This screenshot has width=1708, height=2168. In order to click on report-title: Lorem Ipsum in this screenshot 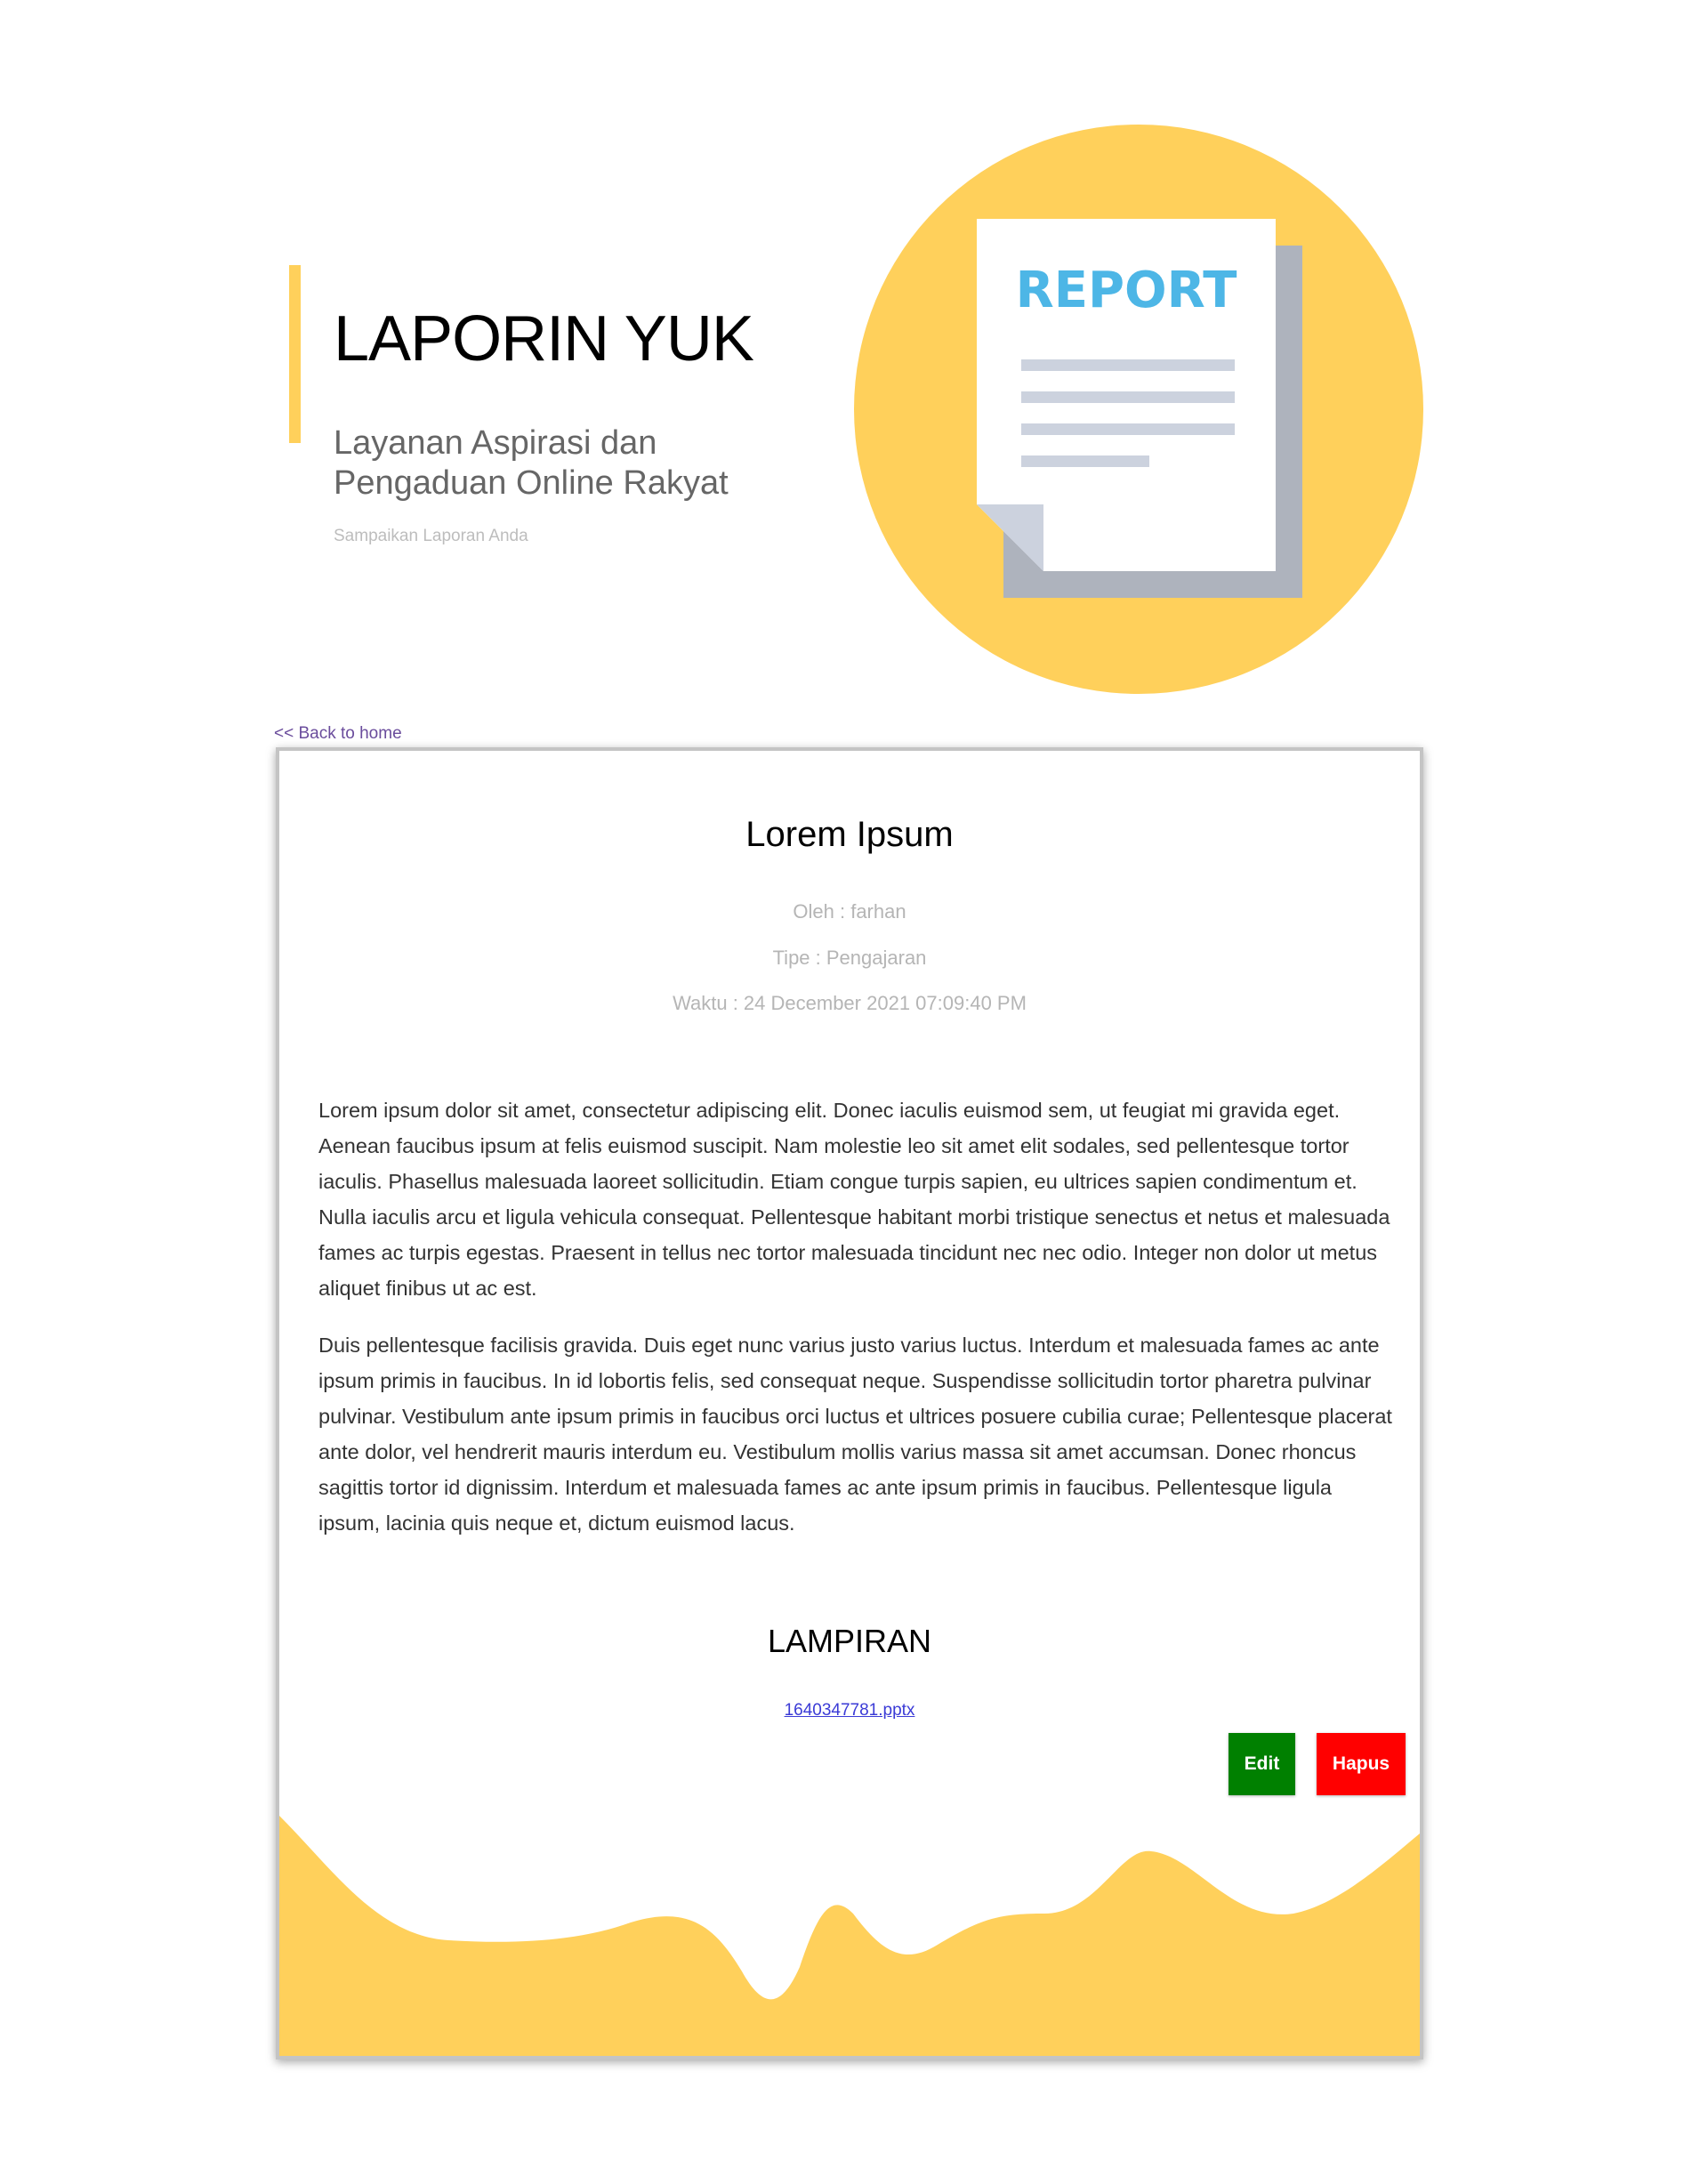, I will do `click(849, 835)`.